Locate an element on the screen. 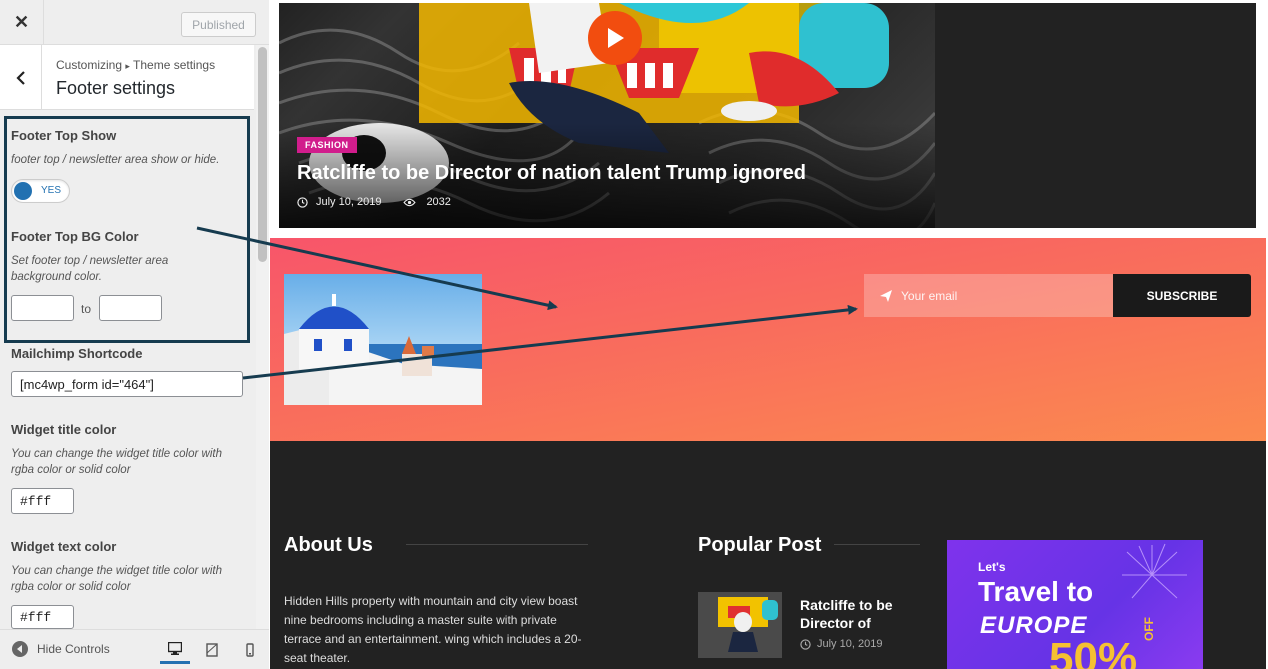  mobile-icon is located at coordinates (250, 650).